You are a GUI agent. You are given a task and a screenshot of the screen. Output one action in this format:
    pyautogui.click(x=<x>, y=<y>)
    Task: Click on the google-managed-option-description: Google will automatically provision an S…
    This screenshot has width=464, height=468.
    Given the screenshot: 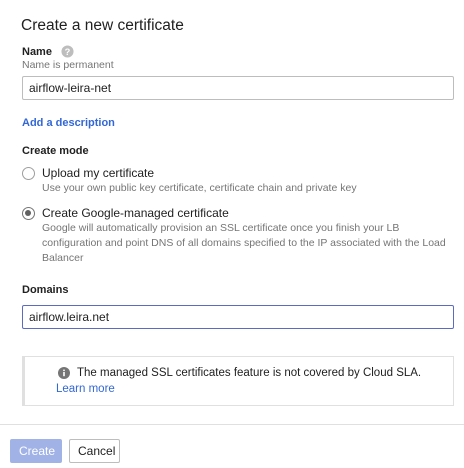 What is the action you would take?
    pyautogui.click(x=244, y=243)
    